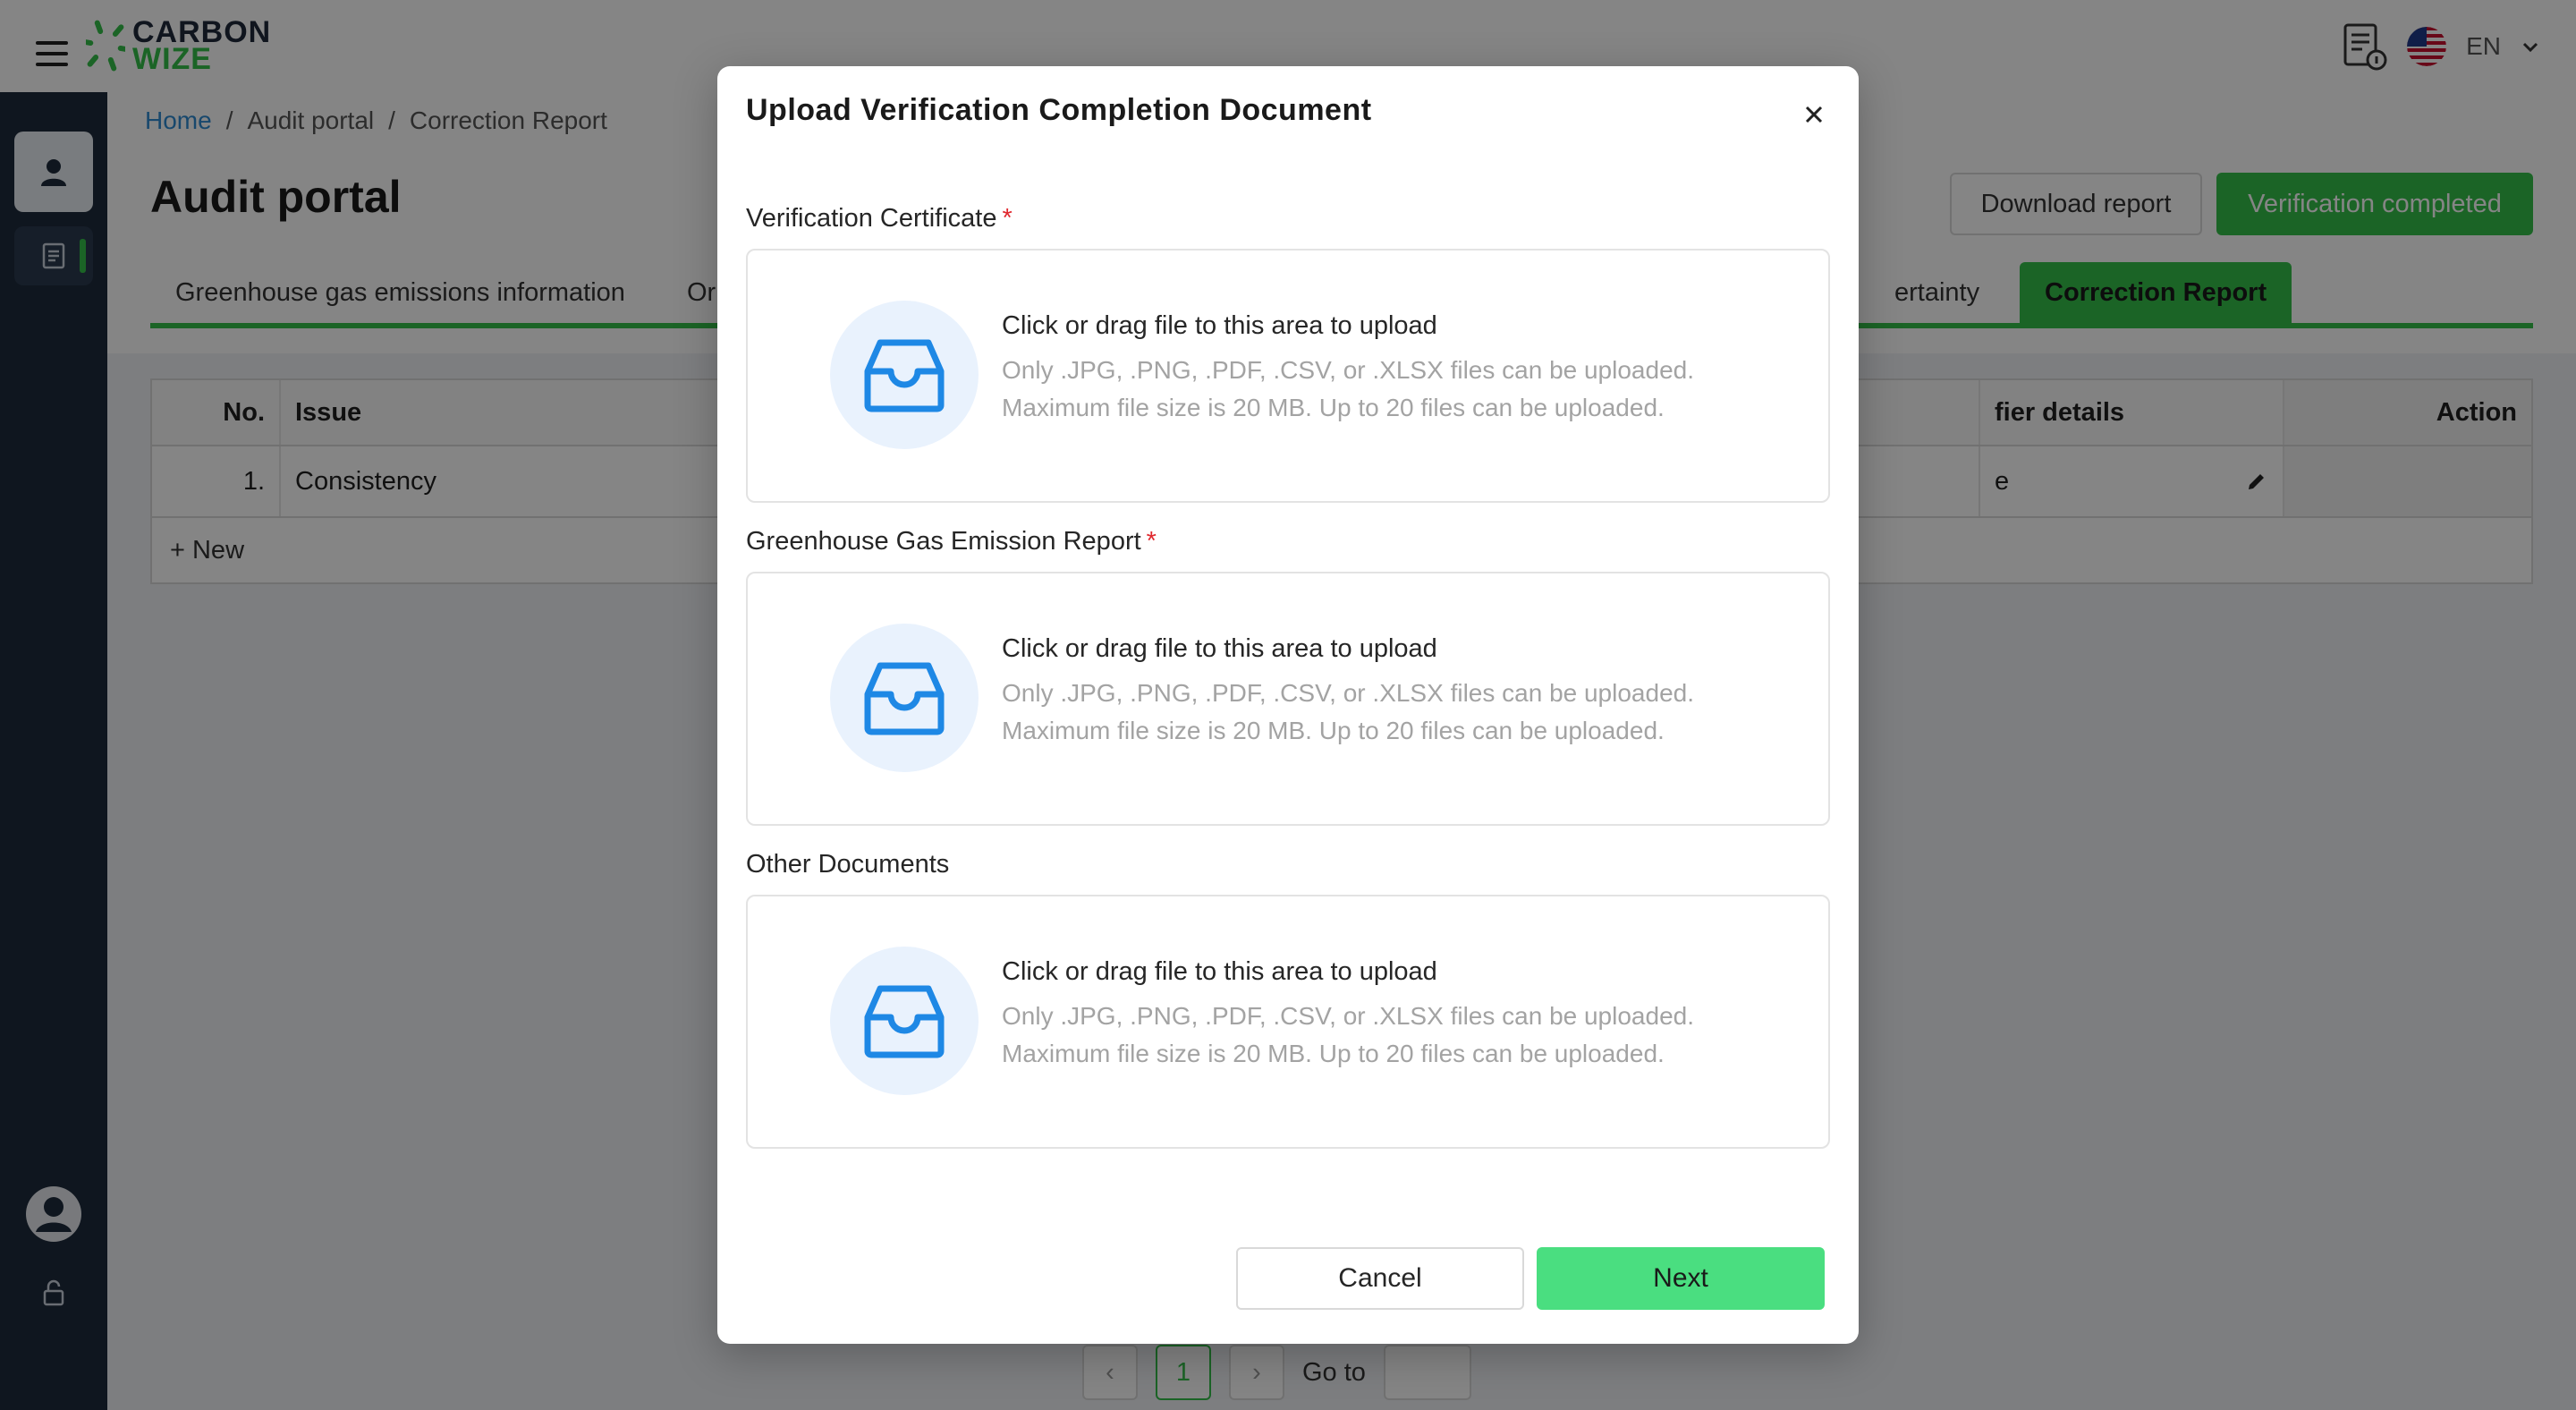 The height and width of the screenshot is (1410, 2576). I want to click on modal-title: Upload Verification Completion Document, so click(1059, 110).